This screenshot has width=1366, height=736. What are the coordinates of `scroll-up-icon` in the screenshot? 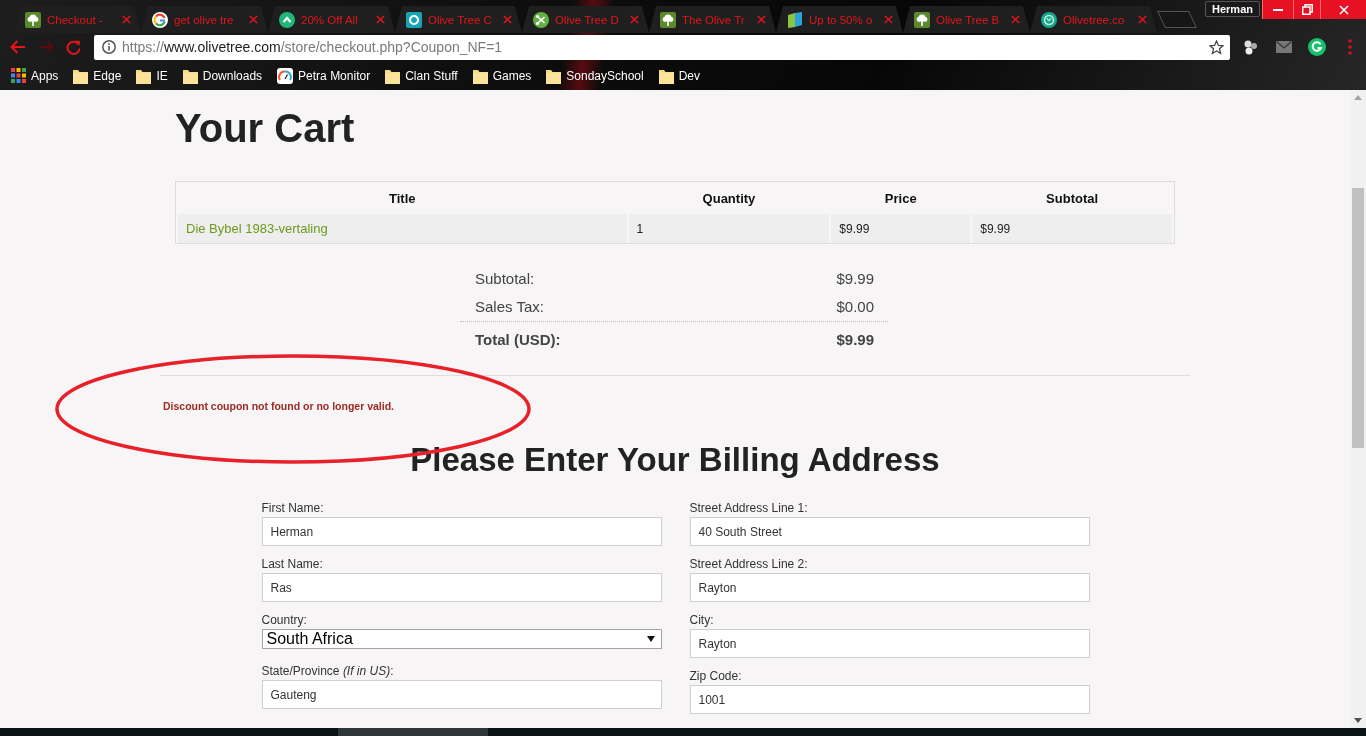 It's located at (1358, 97).